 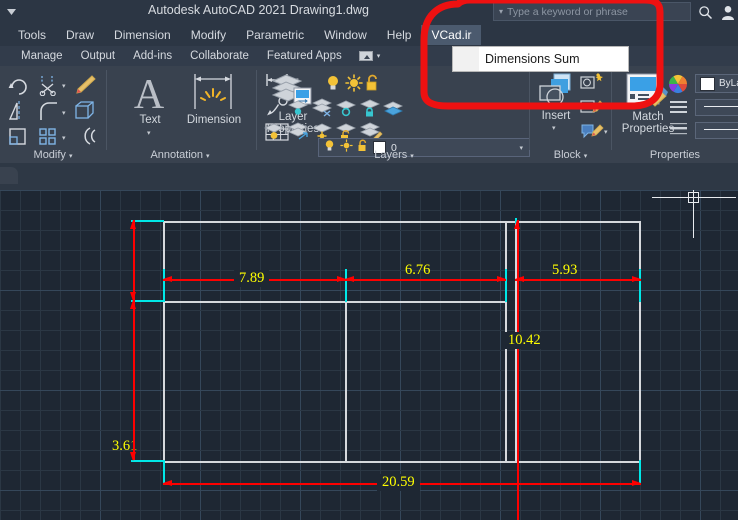 What do you see at coordinates (80, 35) in the screenshot?
I see `menu-item-draw: Draw` at bounding box center [80, 35].